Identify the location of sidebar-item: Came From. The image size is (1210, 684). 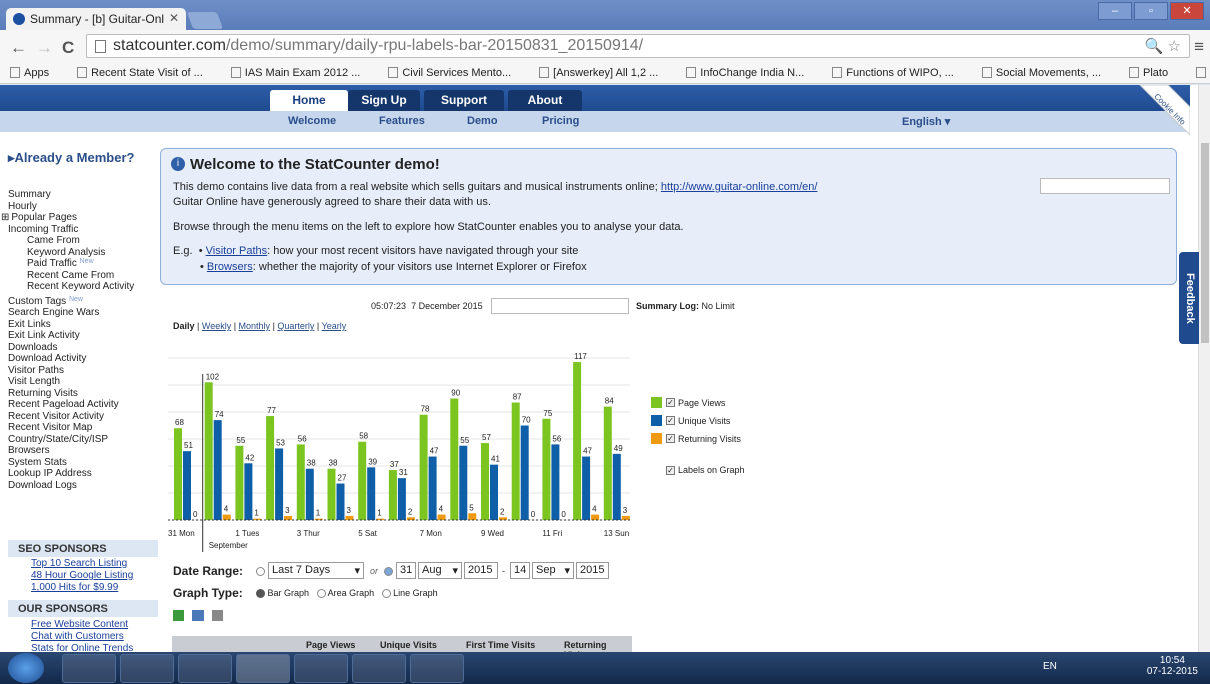
(53, 240).